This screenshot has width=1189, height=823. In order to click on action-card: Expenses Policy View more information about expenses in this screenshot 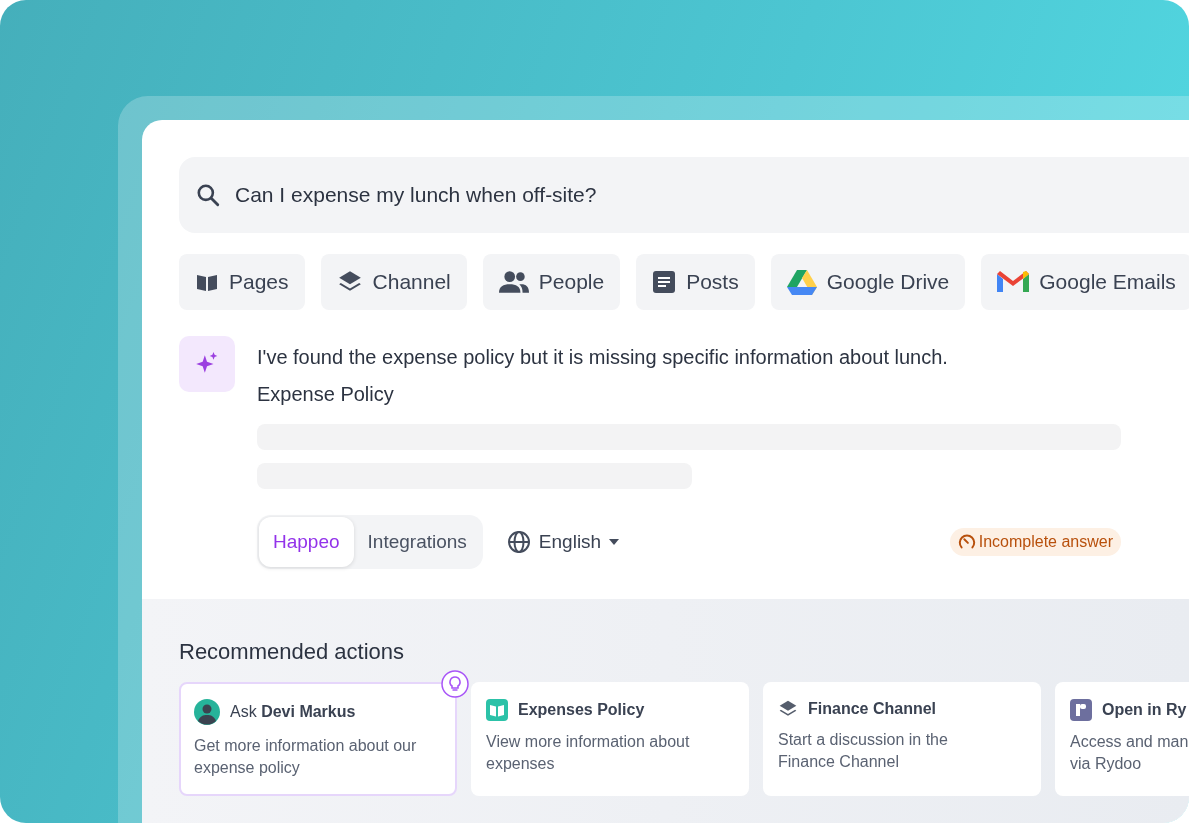, I will do `click(610, 739)`.